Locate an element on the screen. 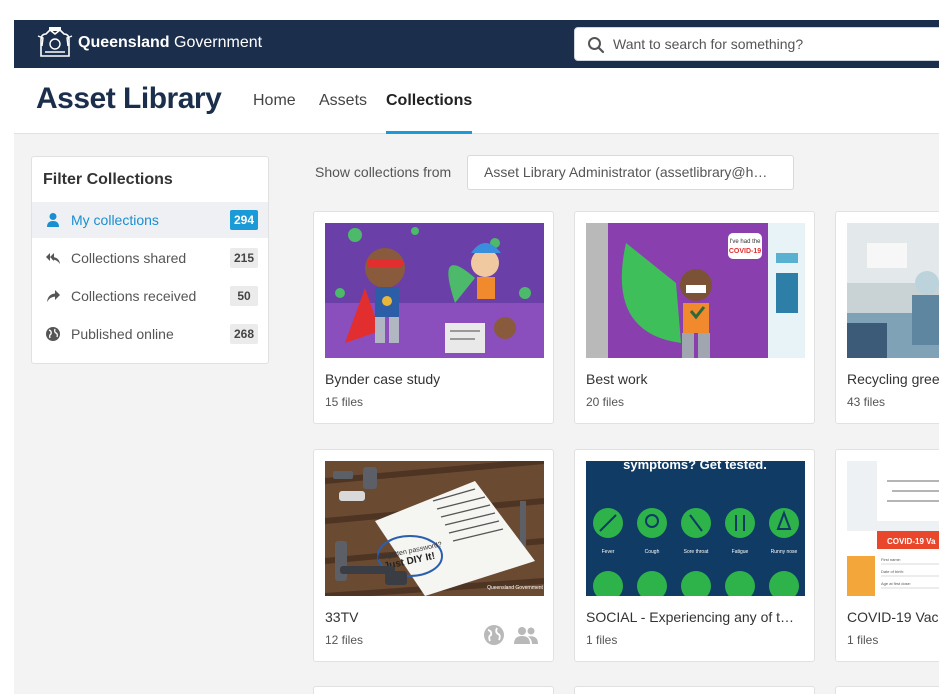 The height and width of the screenshot is (694, 939). collection-card: Bynder case study 15 files is located at coordinates (433, 317).